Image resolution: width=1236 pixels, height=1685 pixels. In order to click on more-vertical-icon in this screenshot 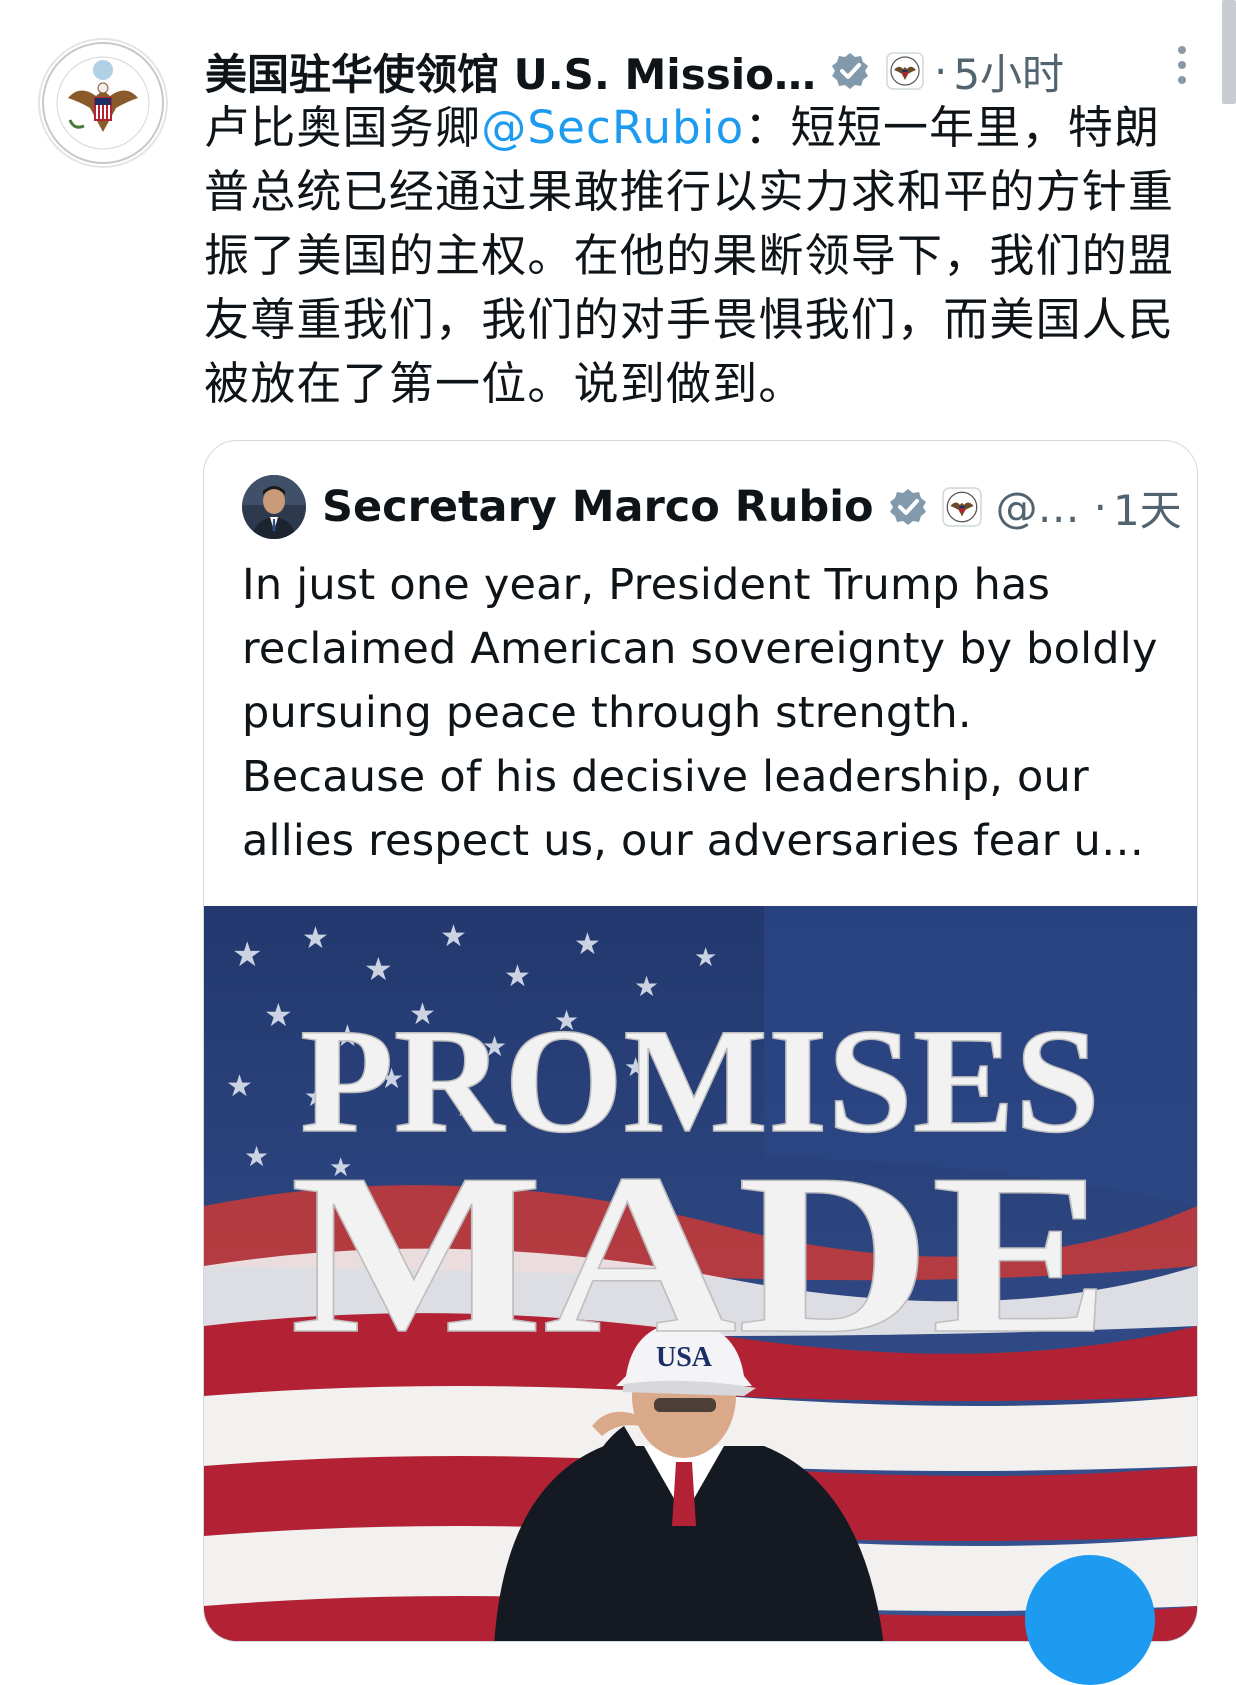, I will do `click(1182, 65)`.